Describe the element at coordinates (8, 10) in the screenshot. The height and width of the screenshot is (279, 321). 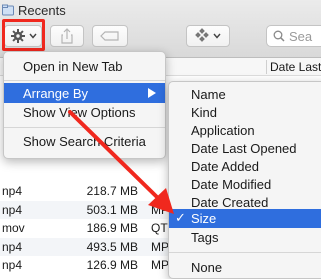
I see `folder-icon` at that location.